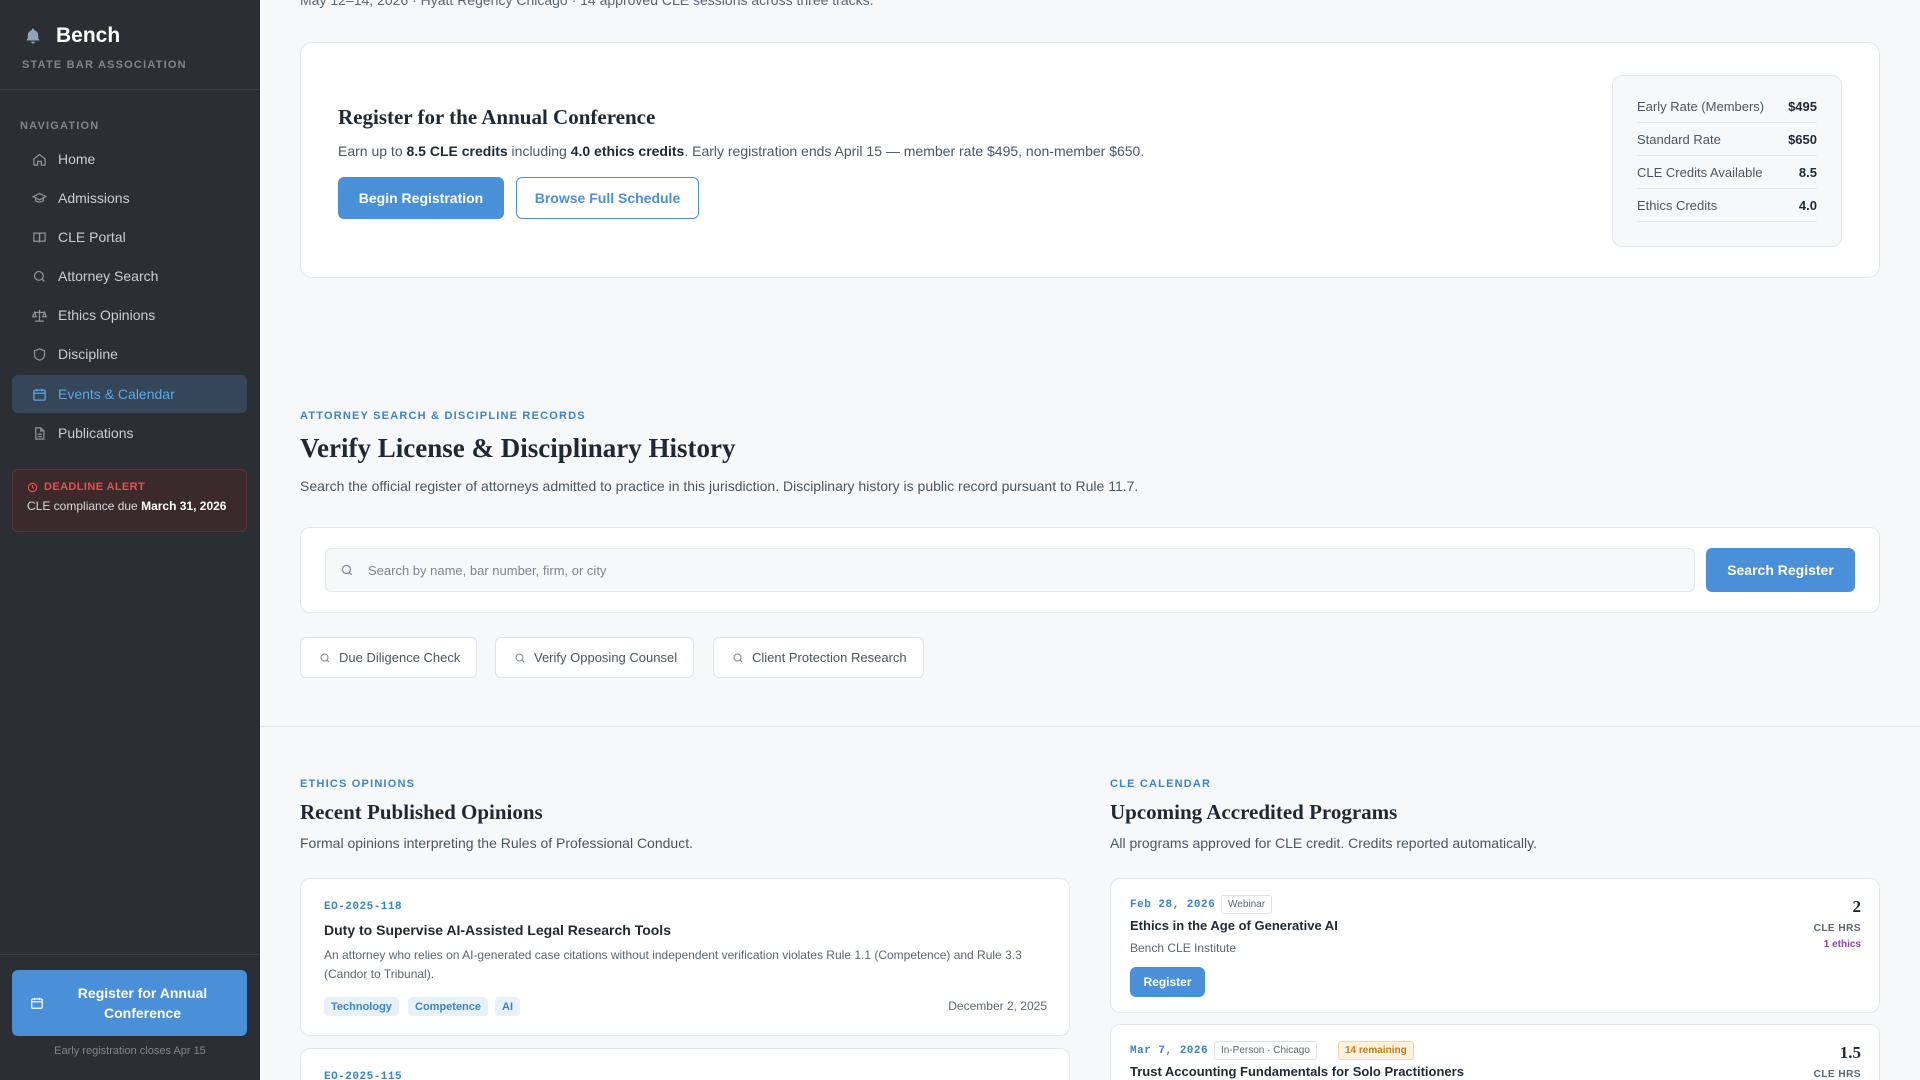 The image size is (1920, 1080). I want to click on program-register-button: Register, so click(1167, 982).